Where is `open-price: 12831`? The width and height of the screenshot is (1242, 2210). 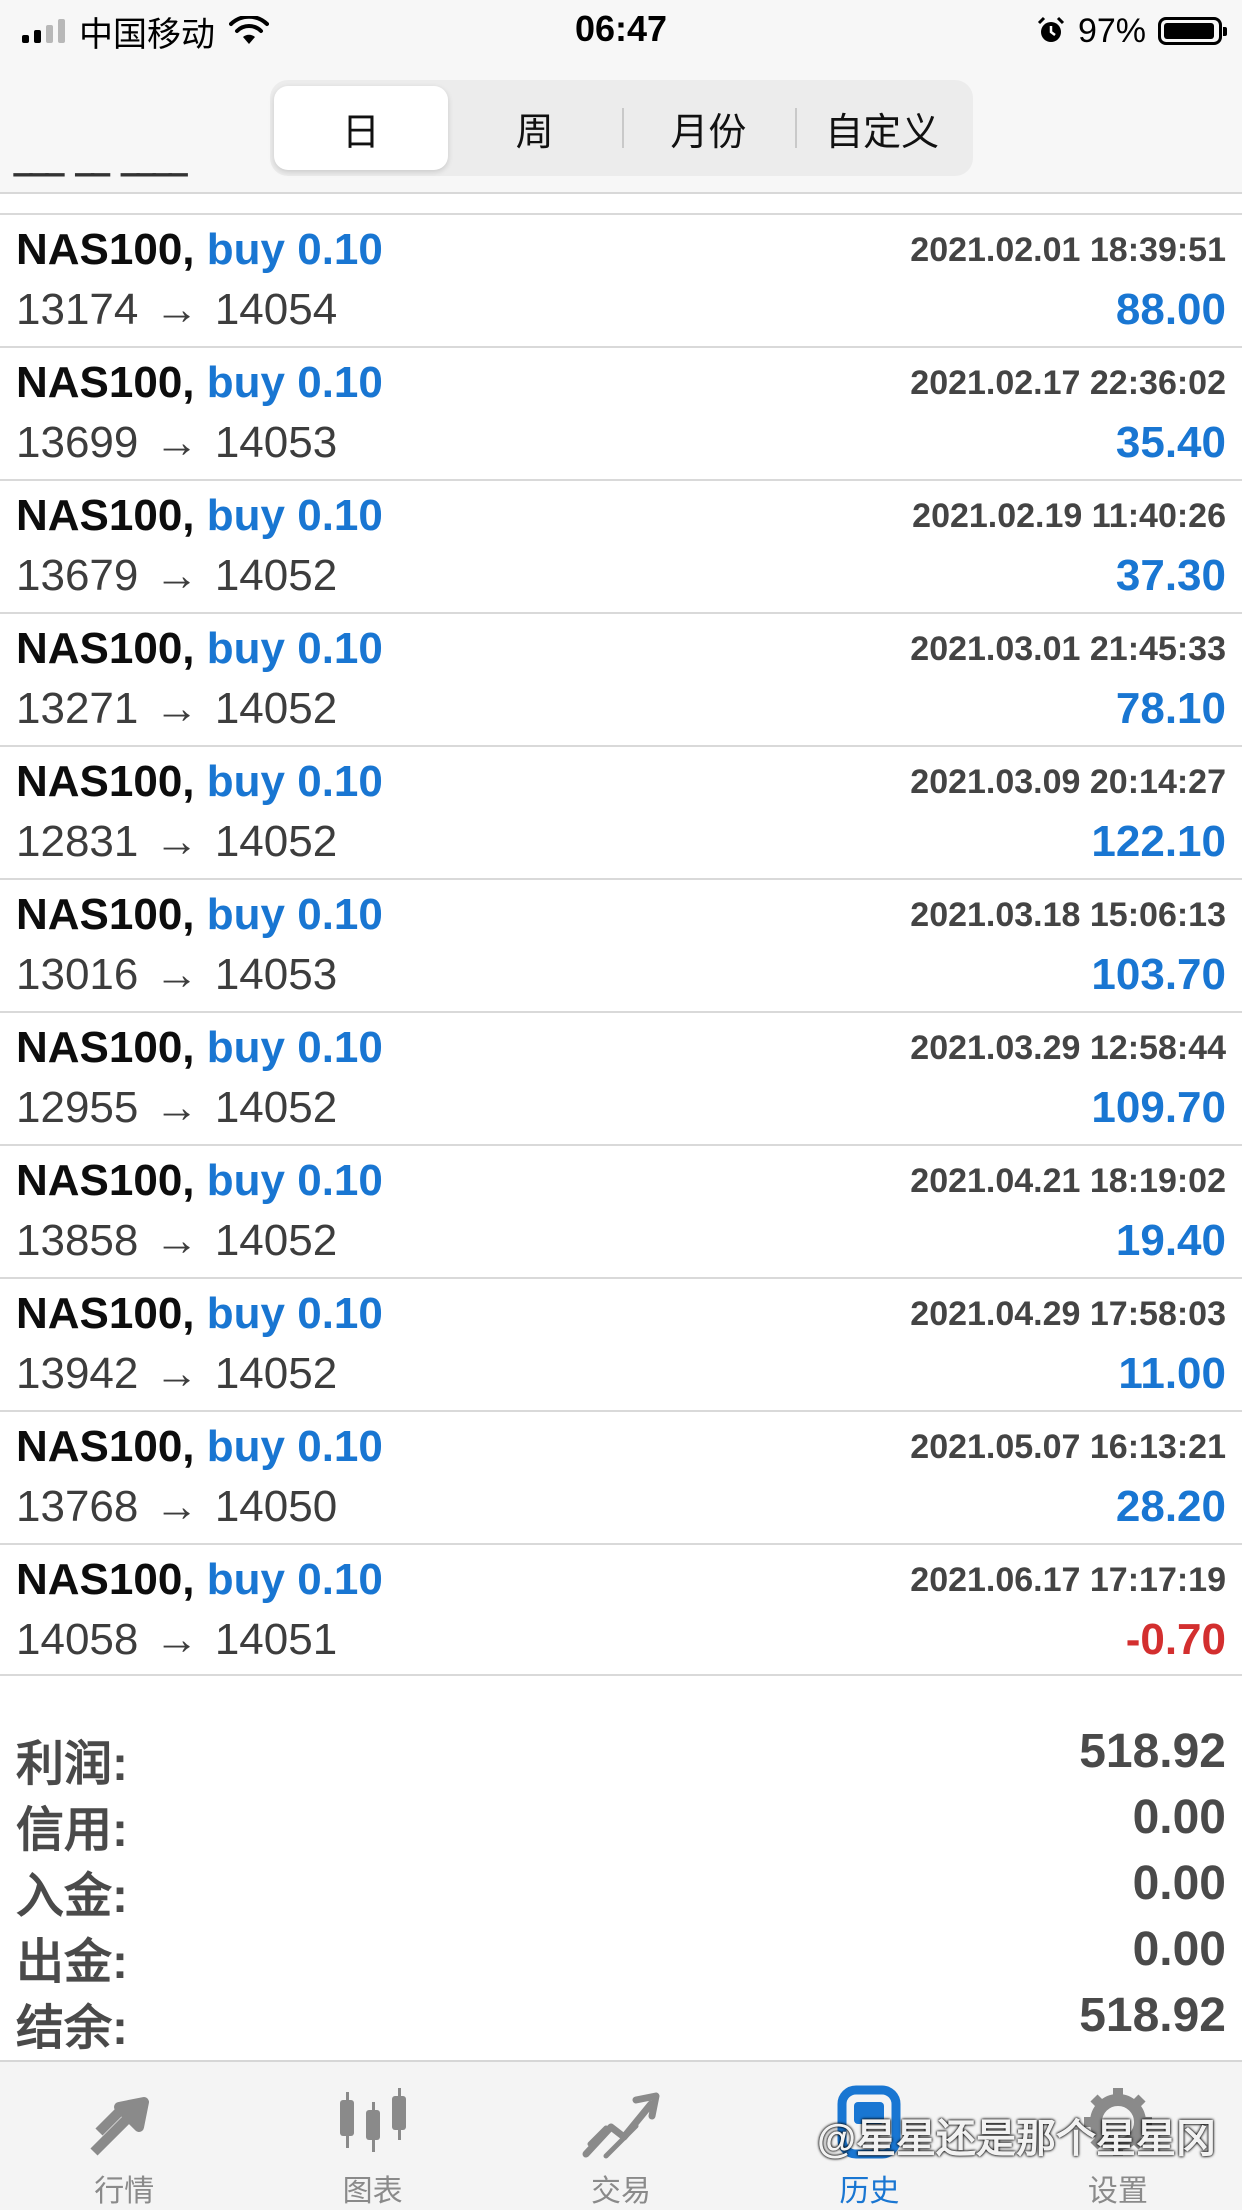
open-price: 12831 is located at coordinates (77, 841).